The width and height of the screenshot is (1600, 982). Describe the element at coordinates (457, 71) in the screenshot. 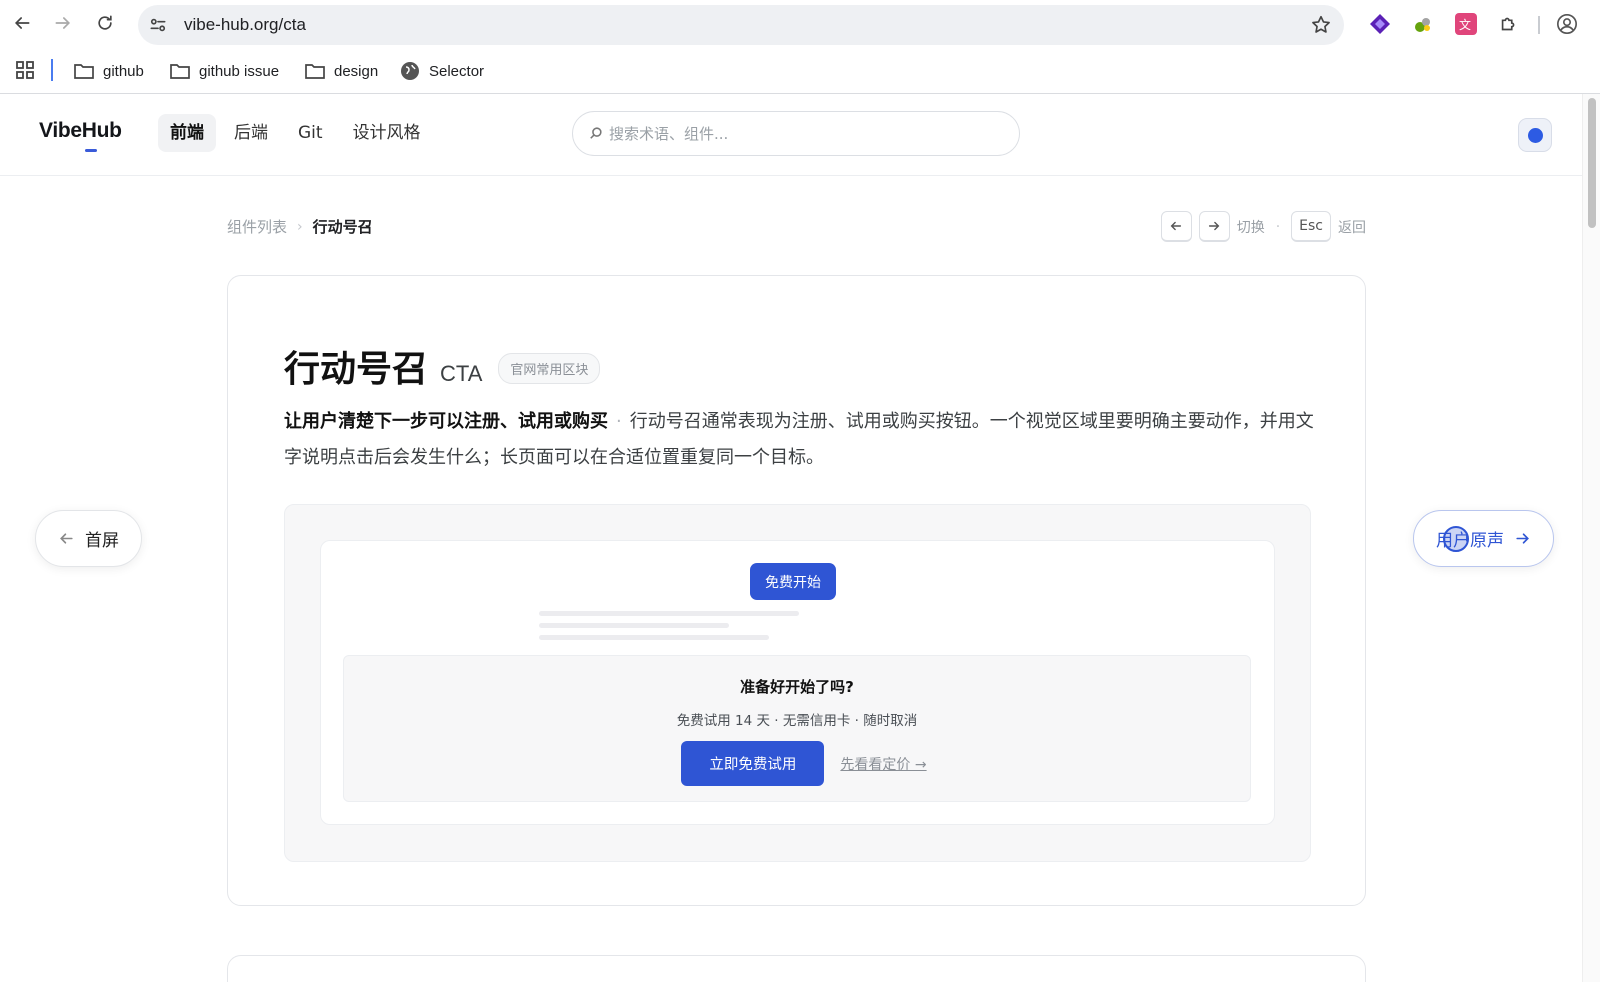

I see `bookmark-label: Selector` at that location.